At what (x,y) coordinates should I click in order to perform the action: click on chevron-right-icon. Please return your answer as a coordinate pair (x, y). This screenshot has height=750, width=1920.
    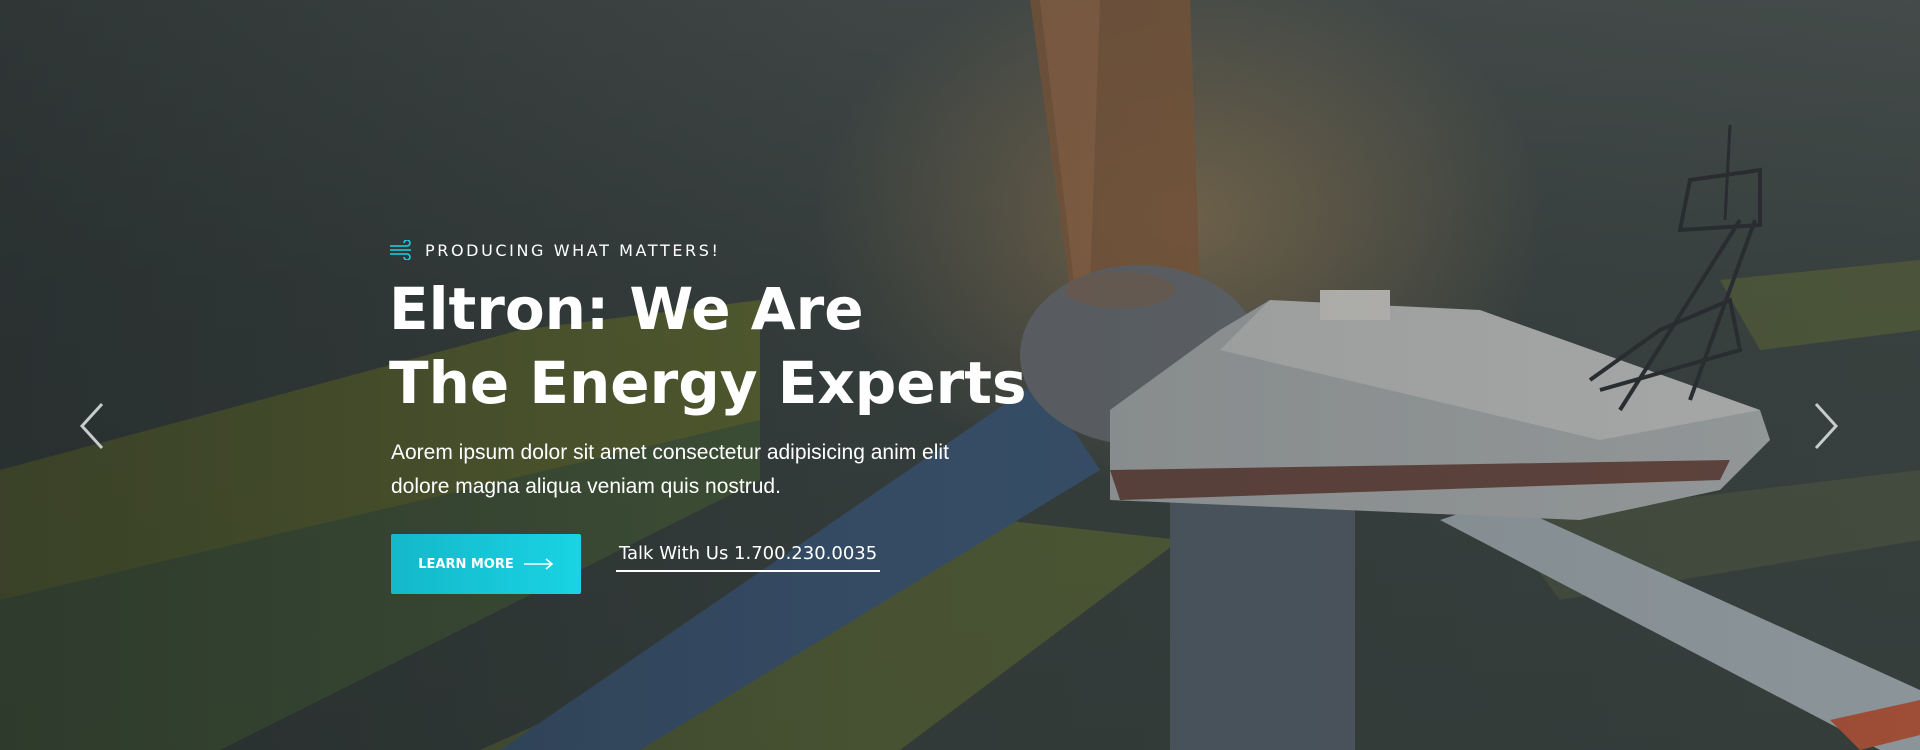
    Looking at the image, I should click on (1825, 426).